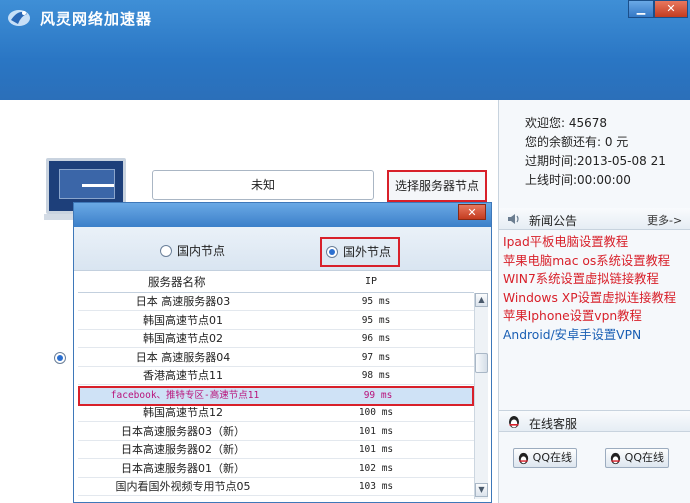 The height and width of the screenshot is (503, 690). I want to click on news-header: 新闻公告 更多->, so click(594, 219).